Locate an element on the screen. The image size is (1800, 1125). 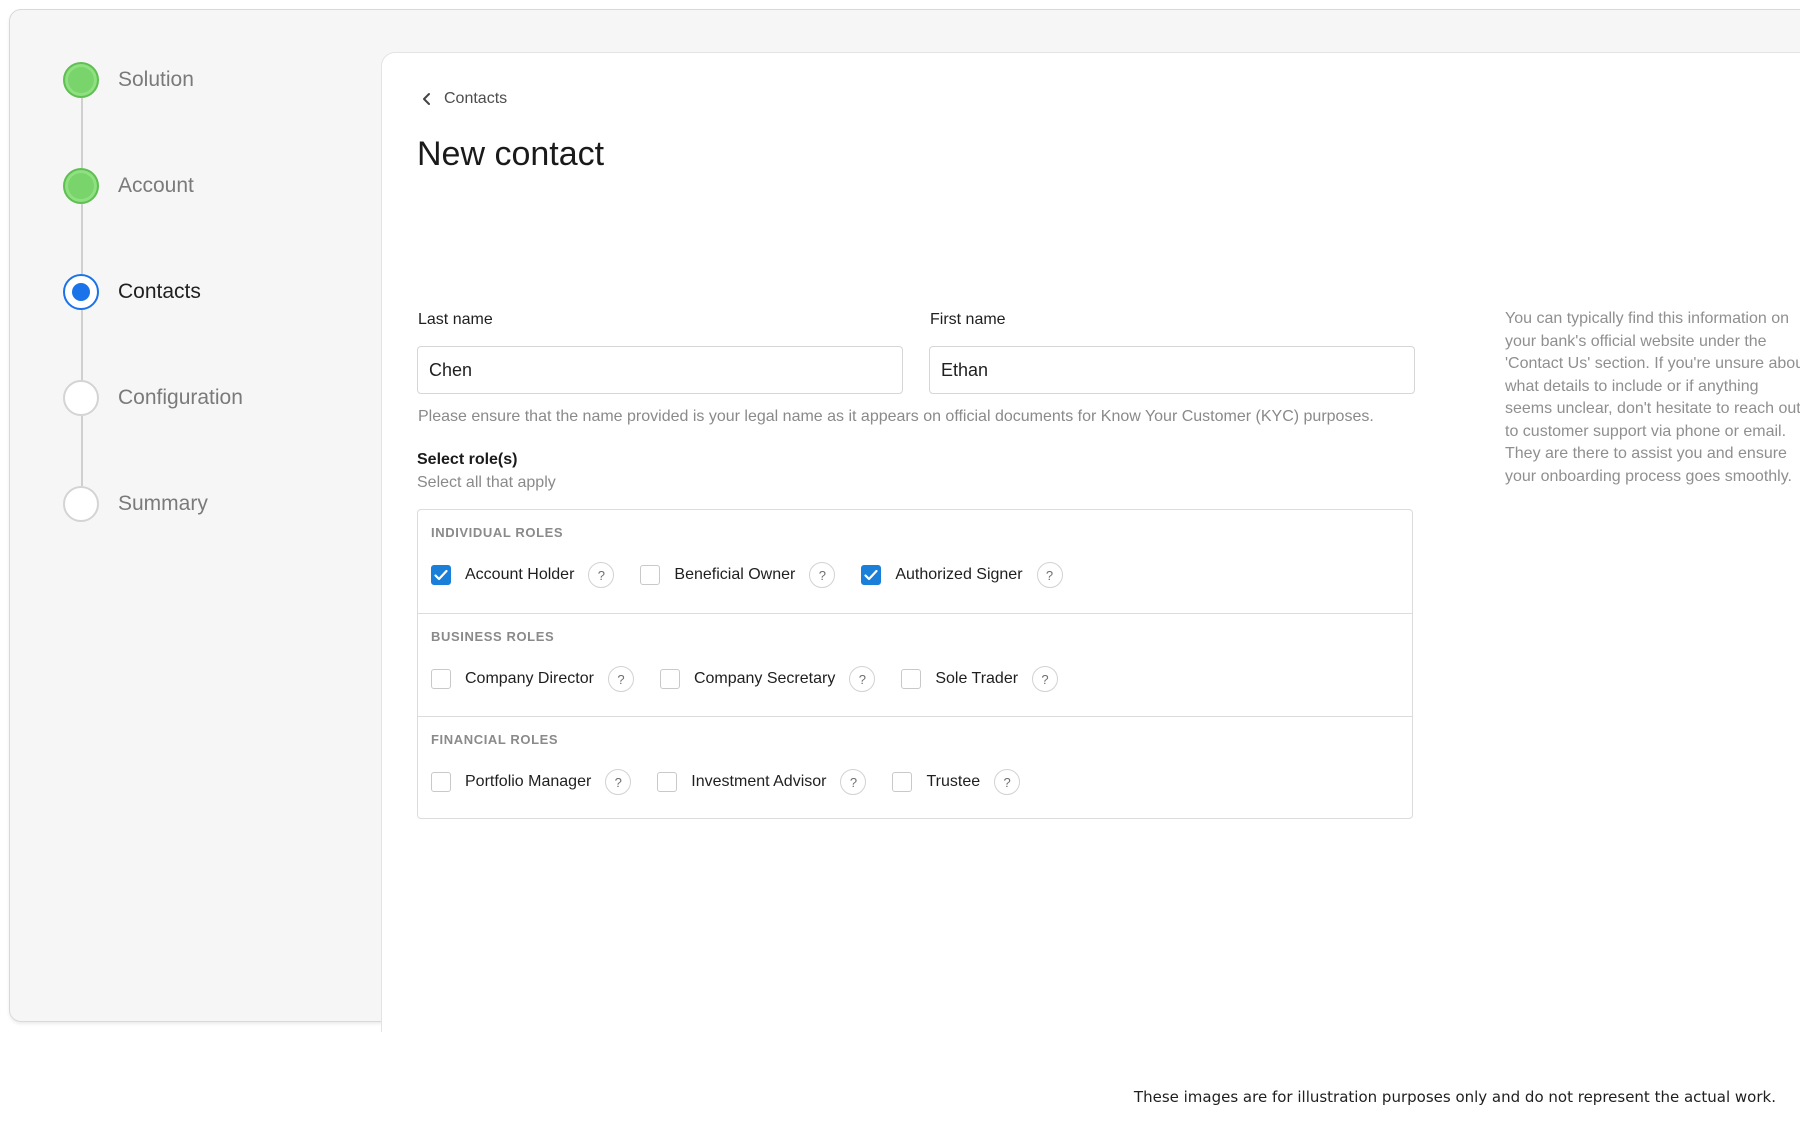
role-label: Company Secretary is located at coordinates (764, 678).